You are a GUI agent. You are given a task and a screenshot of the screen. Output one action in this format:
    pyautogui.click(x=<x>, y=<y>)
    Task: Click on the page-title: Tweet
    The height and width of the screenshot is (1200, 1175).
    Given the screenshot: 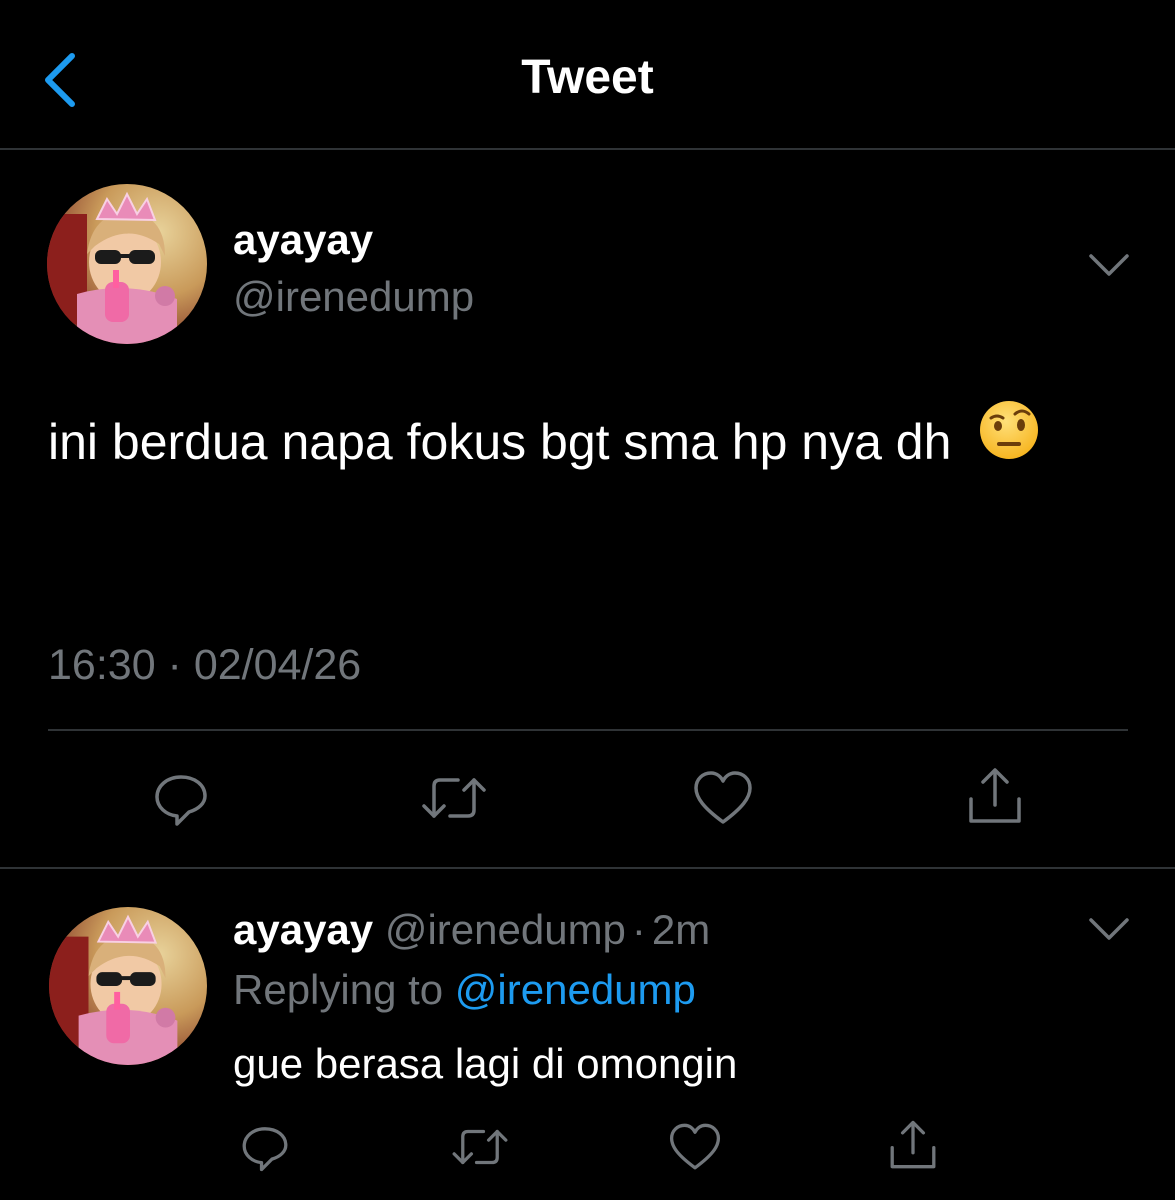 What is the action you would take?
    pyautogui.click(x=587, y=77)
    